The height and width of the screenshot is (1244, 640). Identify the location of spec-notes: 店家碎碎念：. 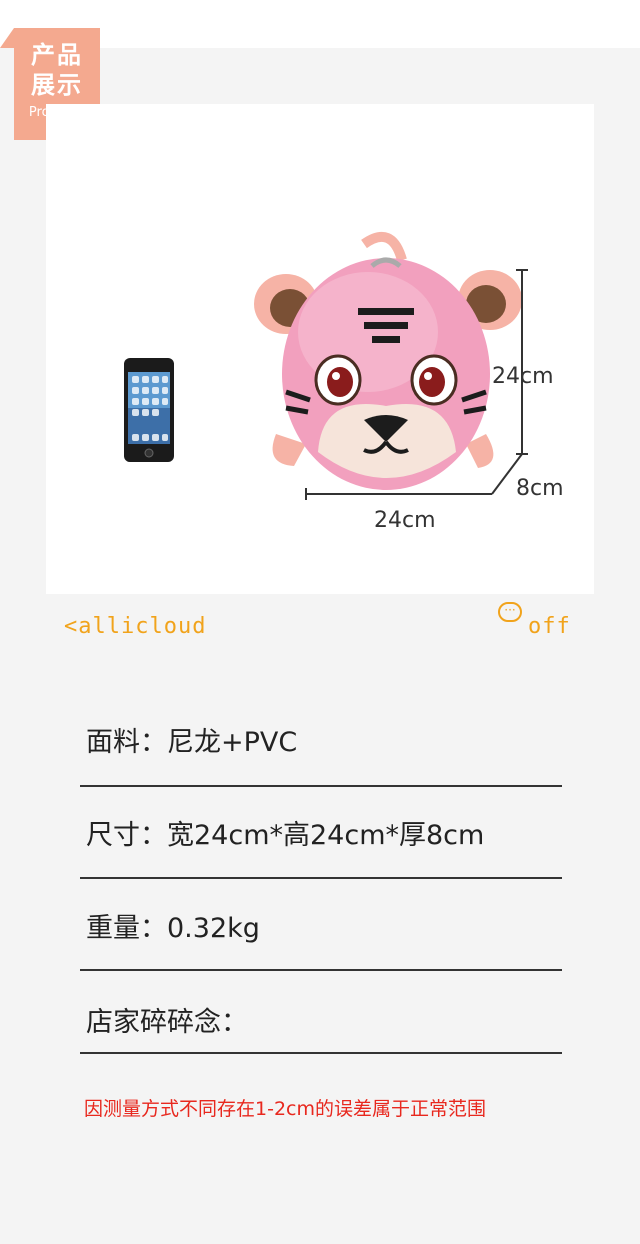
(167, 1022).